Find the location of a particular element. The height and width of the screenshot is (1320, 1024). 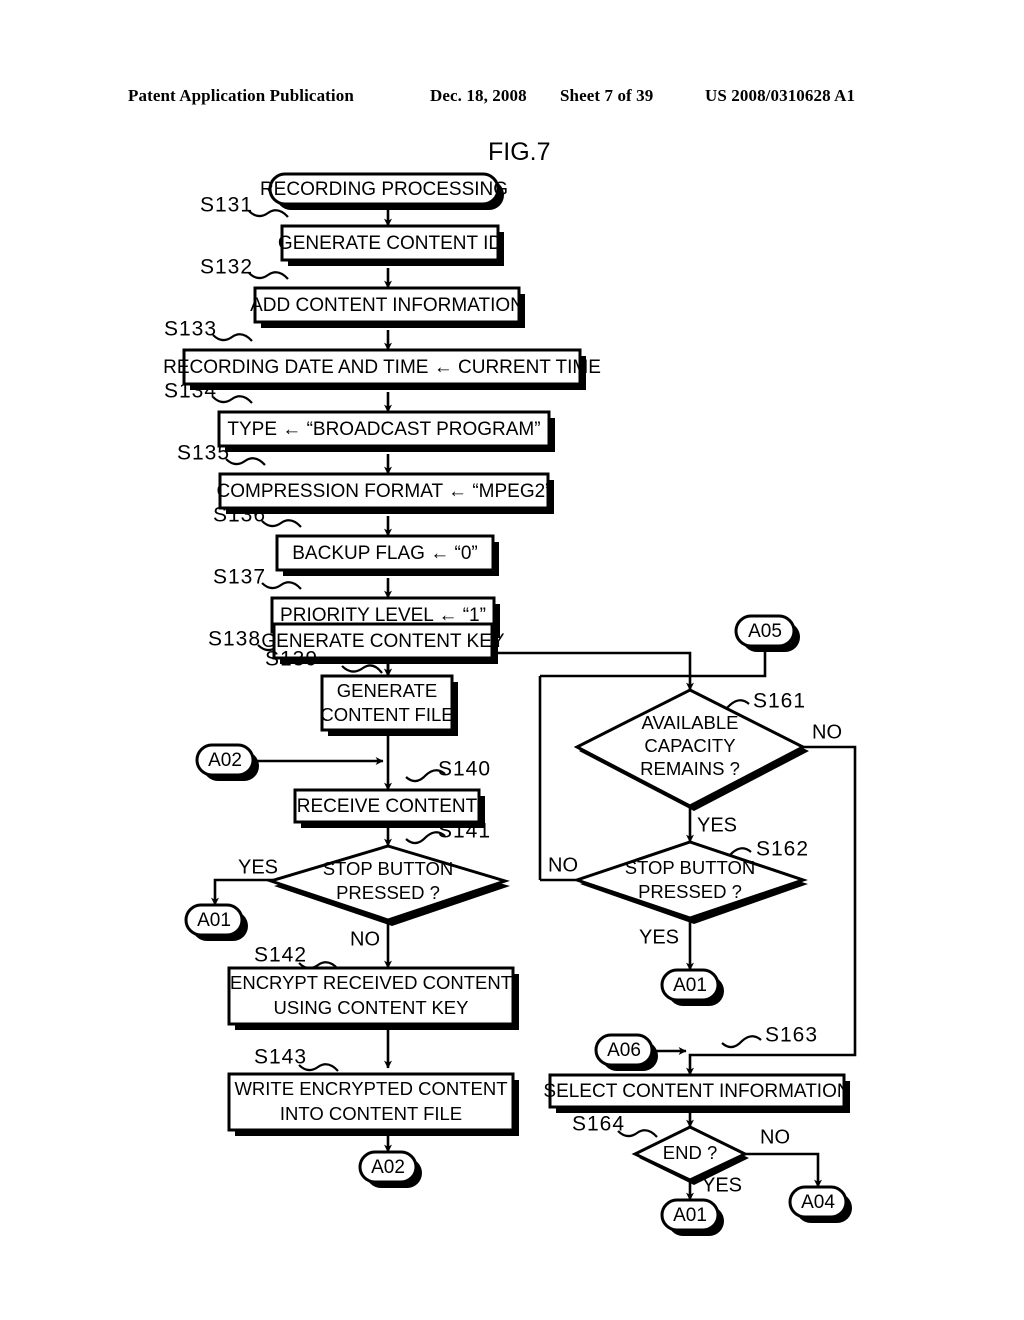

connector-label: A06 is located at coordinates (624, 1050).